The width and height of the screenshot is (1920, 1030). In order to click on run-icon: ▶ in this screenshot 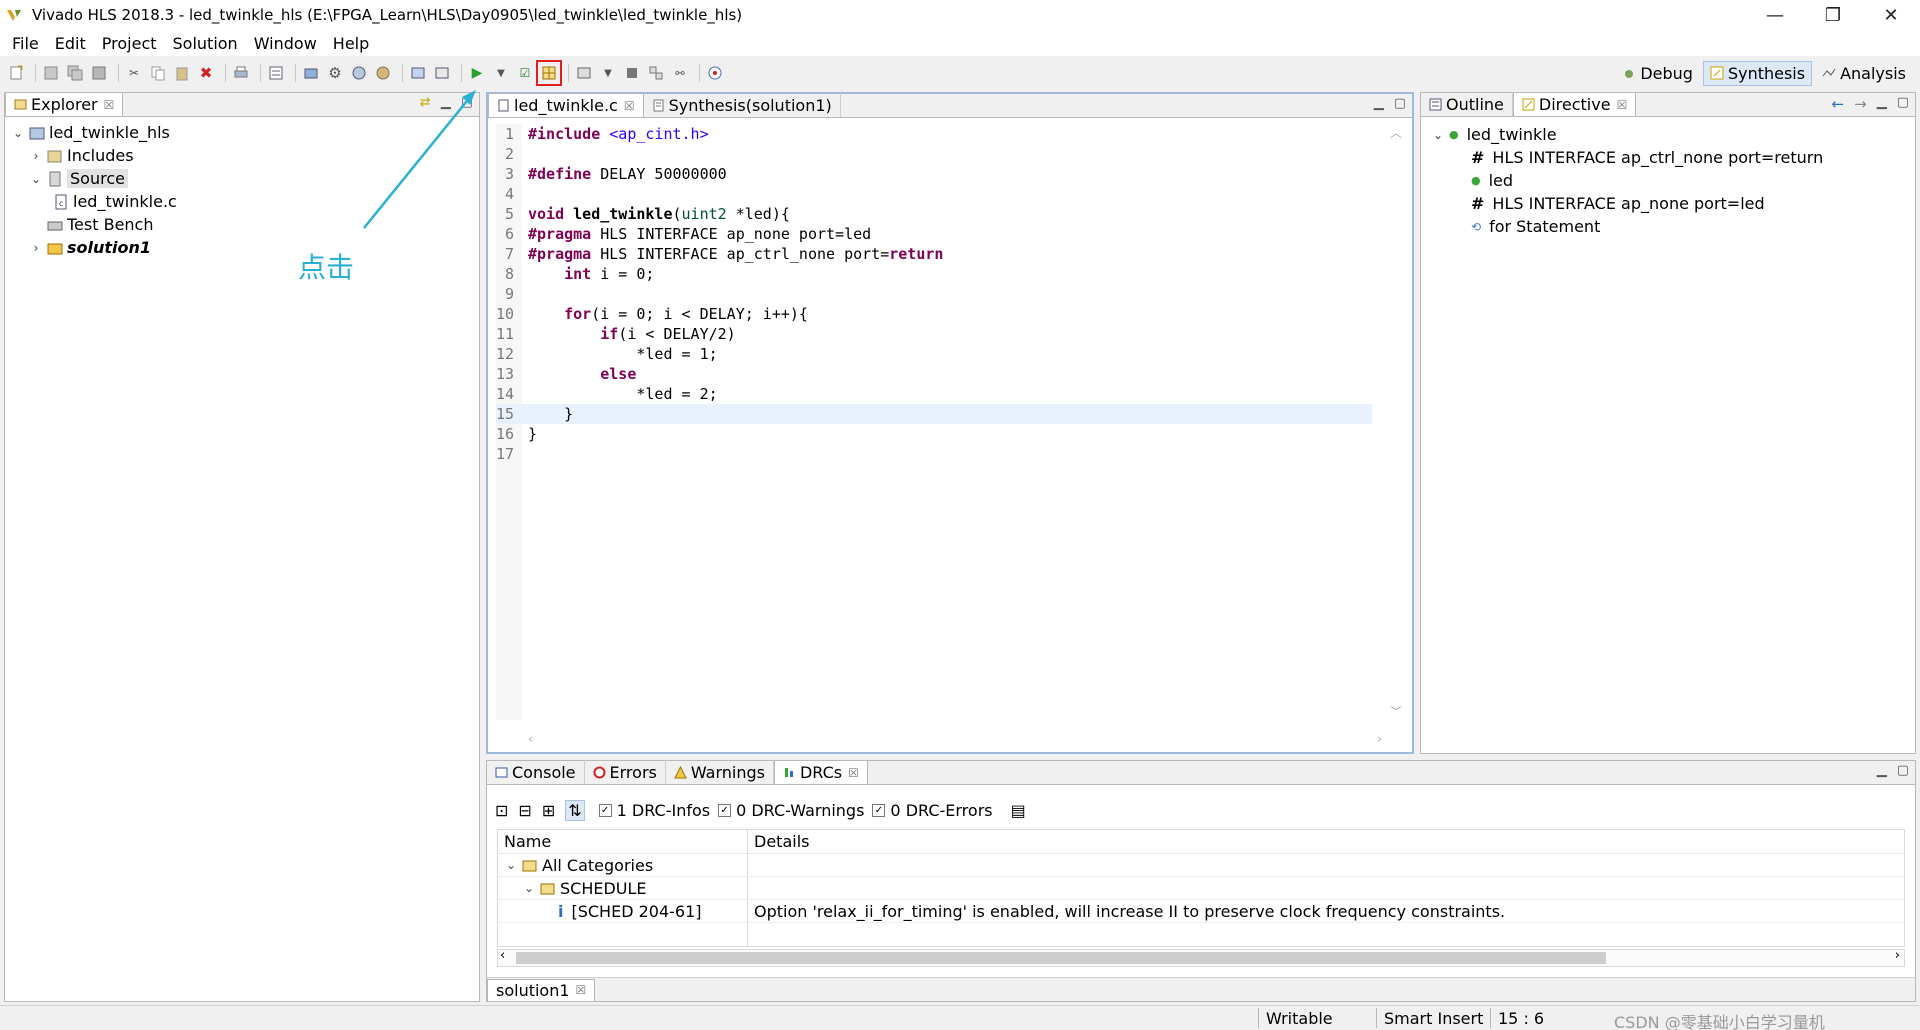, I will do `click(477, 73)`.